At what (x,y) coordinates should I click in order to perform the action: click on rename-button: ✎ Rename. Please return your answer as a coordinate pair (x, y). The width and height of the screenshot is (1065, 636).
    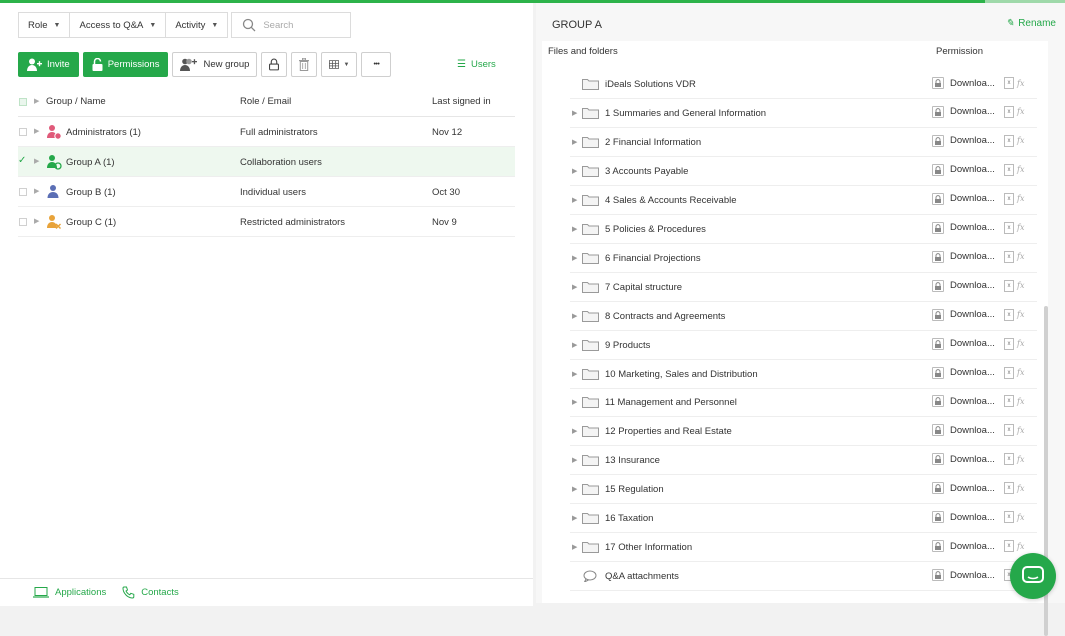
    Looking at the image, I should click on (1031, 23).